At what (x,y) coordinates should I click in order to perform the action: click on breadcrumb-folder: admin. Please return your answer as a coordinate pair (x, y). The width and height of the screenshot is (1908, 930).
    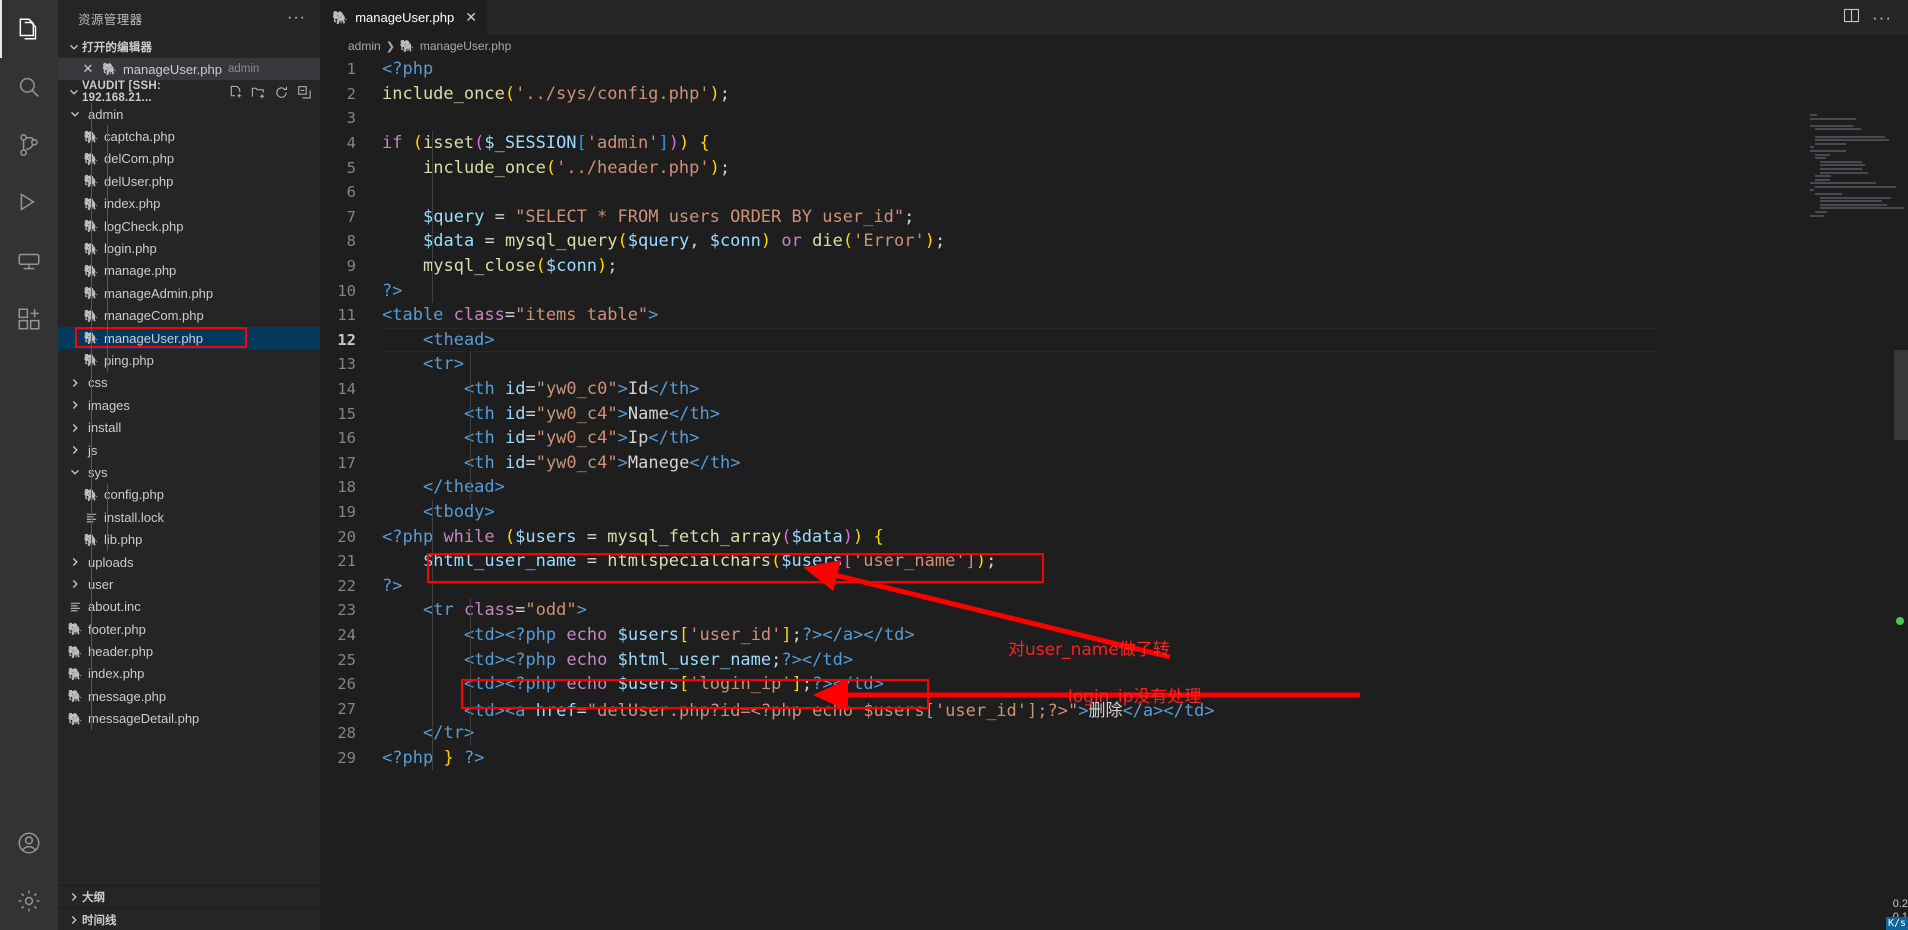
    Looking at the image, I should click on (364, 46).